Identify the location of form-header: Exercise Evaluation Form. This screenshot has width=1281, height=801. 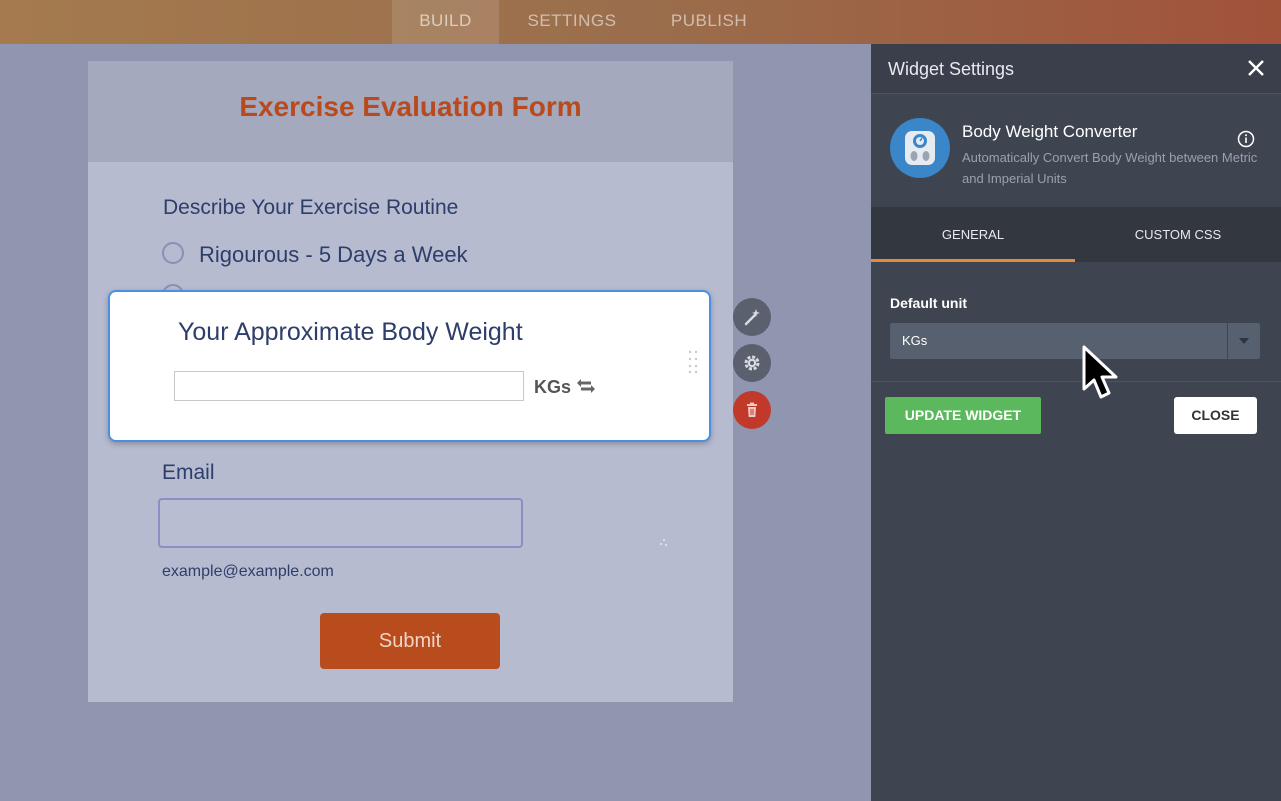
(410, 111).